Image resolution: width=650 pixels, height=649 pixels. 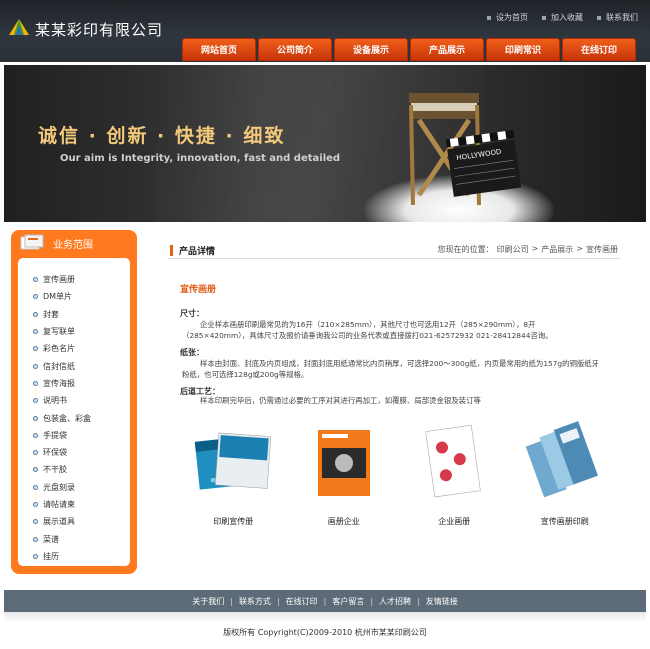 What do you see at coordinates (371, 49) in the screenshot?
I see `nav-equipment: 设备展示` at bounding box center [371, 49].